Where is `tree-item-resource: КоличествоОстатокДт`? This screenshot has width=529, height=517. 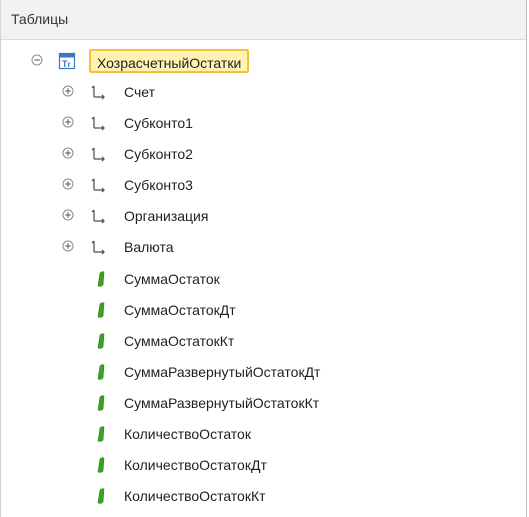 tree-item-resource: КоличествоОстатокДт is located at coordinates (263, 465).